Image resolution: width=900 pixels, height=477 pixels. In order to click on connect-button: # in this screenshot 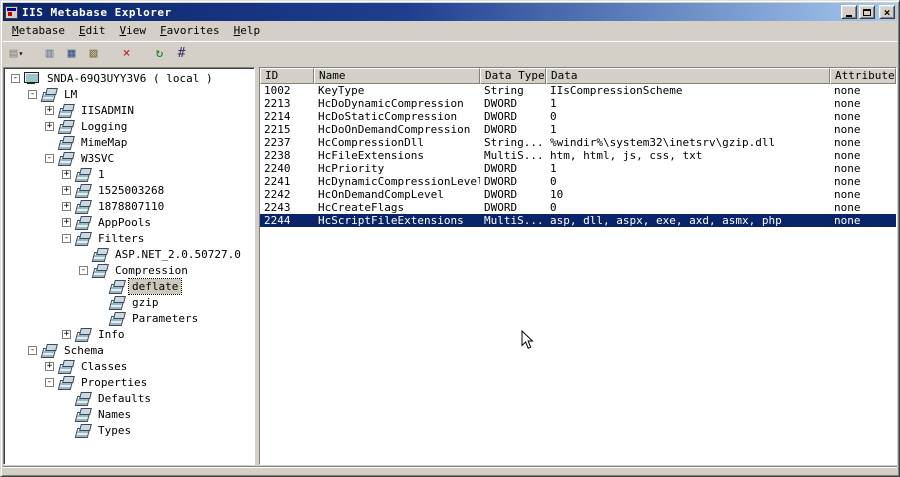, I will do `click(181, 53)`.